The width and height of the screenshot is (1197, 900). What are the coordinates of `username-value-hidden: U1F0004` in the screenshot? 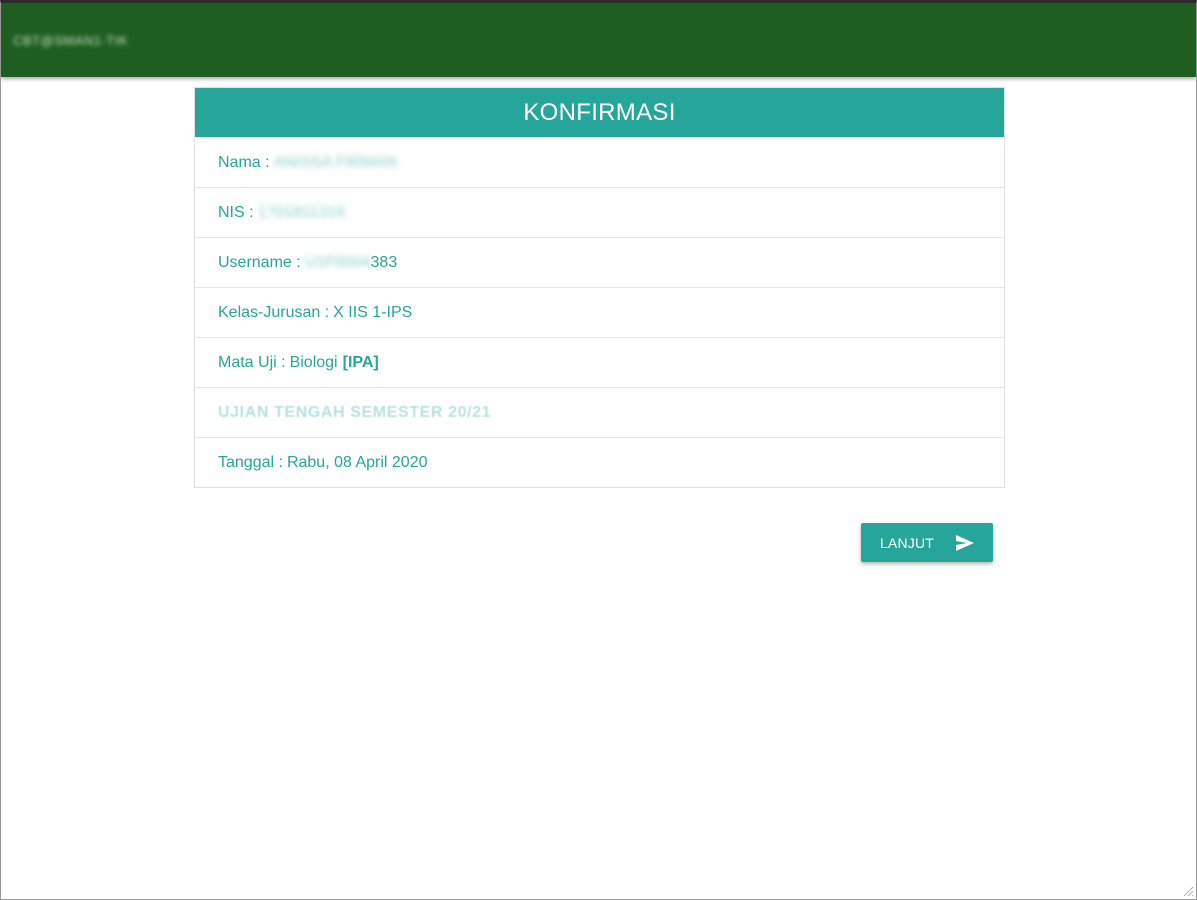 It's located at (337, 262).